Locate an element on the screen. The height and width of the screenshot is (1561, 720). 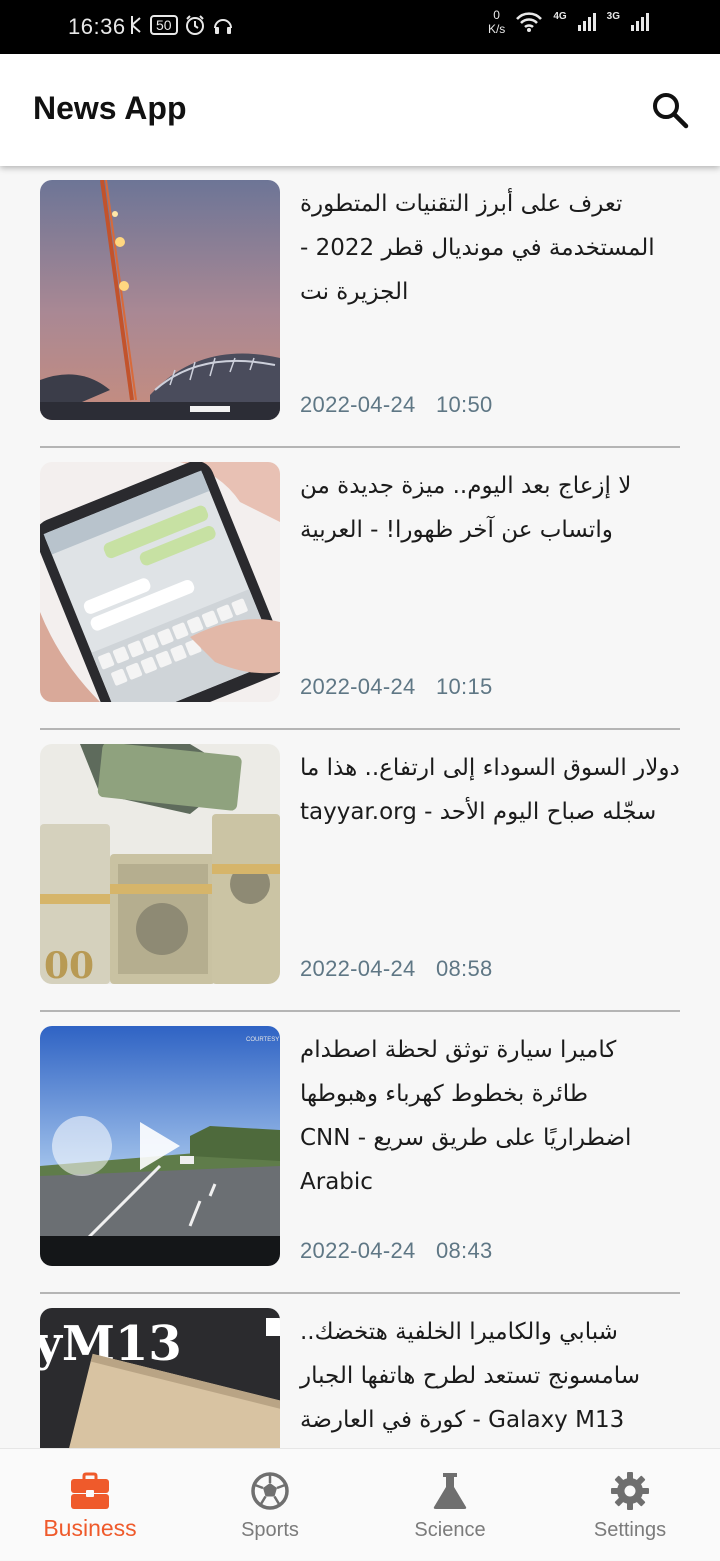
dollar-bundles-image: 00 is located at coordinates (160, 864).